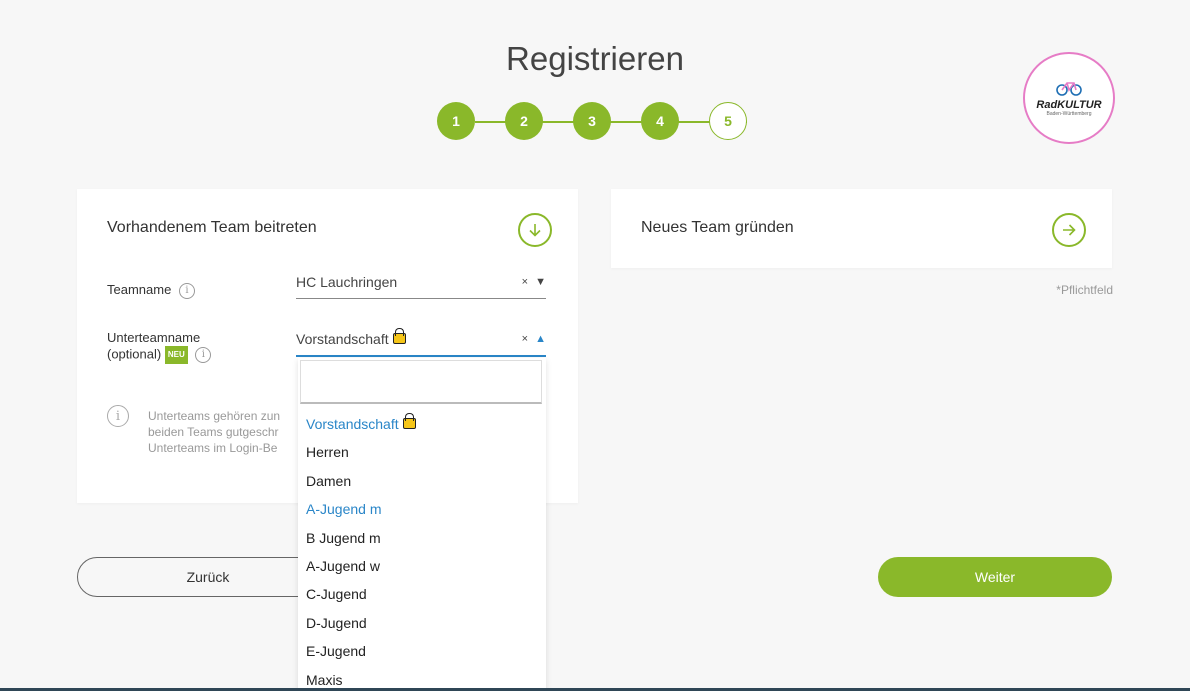  What do you see at coordinates (421, 342) in the screenshot?
I see `subteam-select: Vorstandschaft × ▲` at bounding box center [421, 342].